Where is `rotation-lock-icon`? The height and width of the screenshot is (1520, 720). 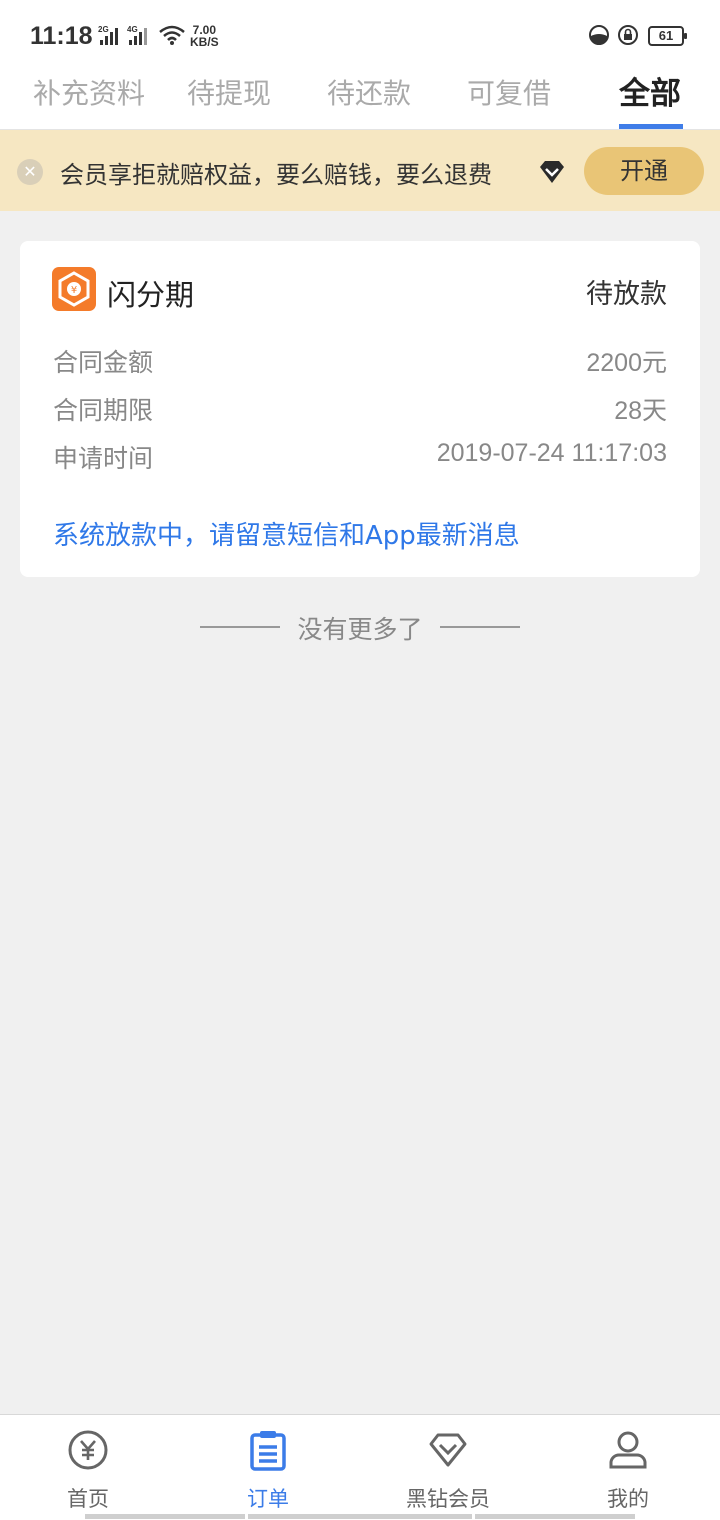 rotation-lock-icon is located at coordinates (628, 37).